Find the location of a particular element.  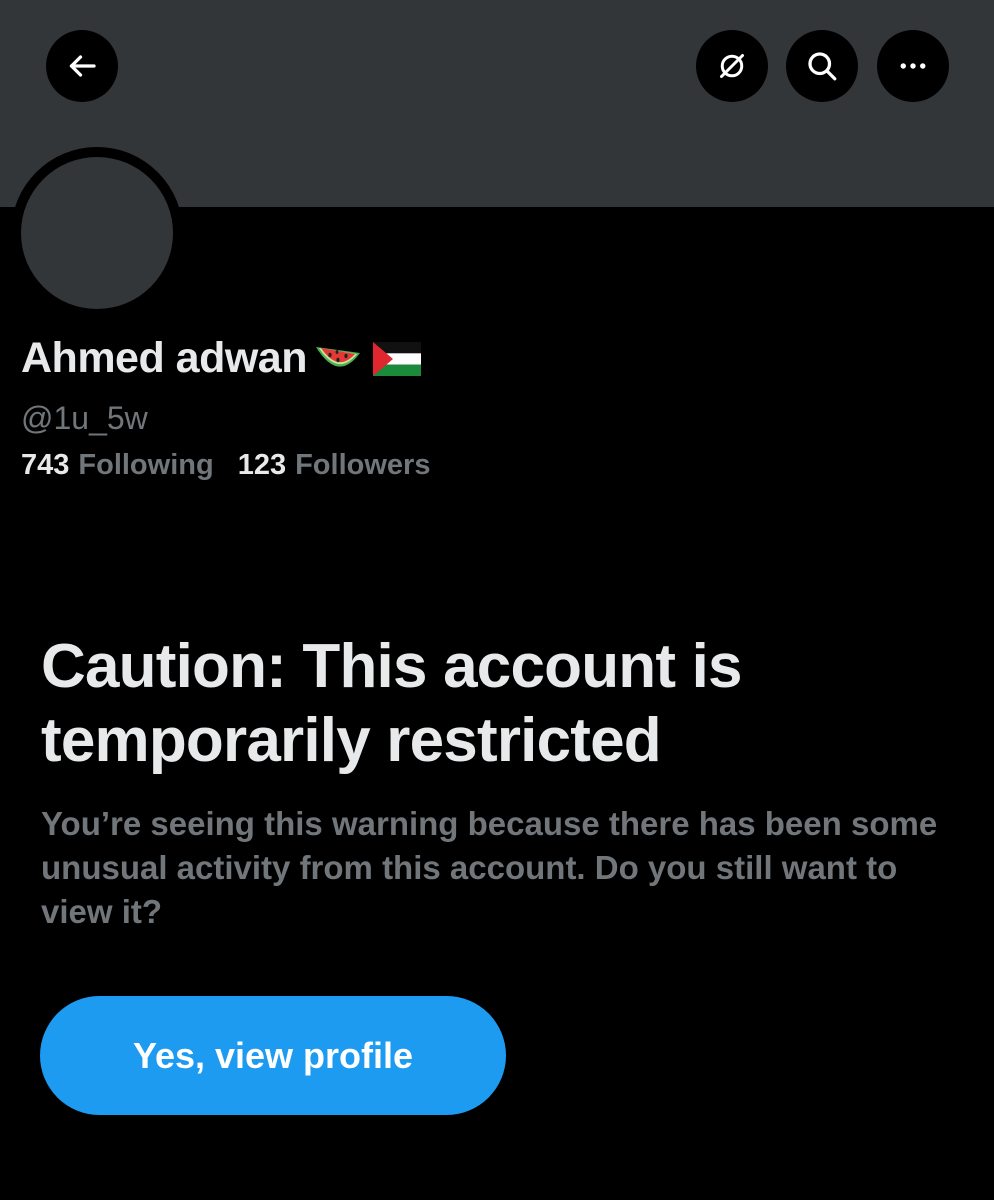

grok-button is located at coordinates (732, 66).